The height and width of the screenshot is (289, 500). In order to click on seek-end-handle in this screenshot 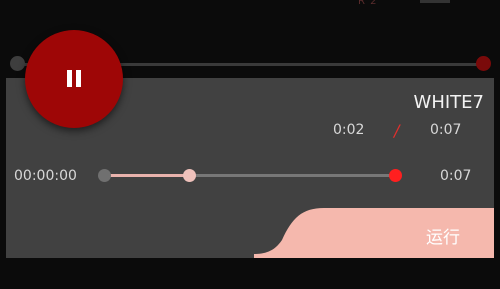, I will do `click(395, 175)`.